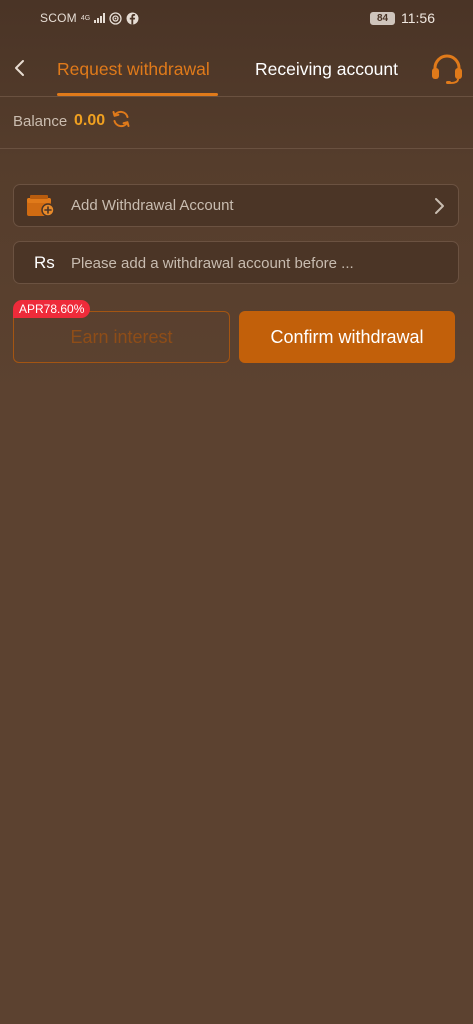  Describe the element at coordinates (121, 119) in the screenshot. I see `refresh-icon` at that location.